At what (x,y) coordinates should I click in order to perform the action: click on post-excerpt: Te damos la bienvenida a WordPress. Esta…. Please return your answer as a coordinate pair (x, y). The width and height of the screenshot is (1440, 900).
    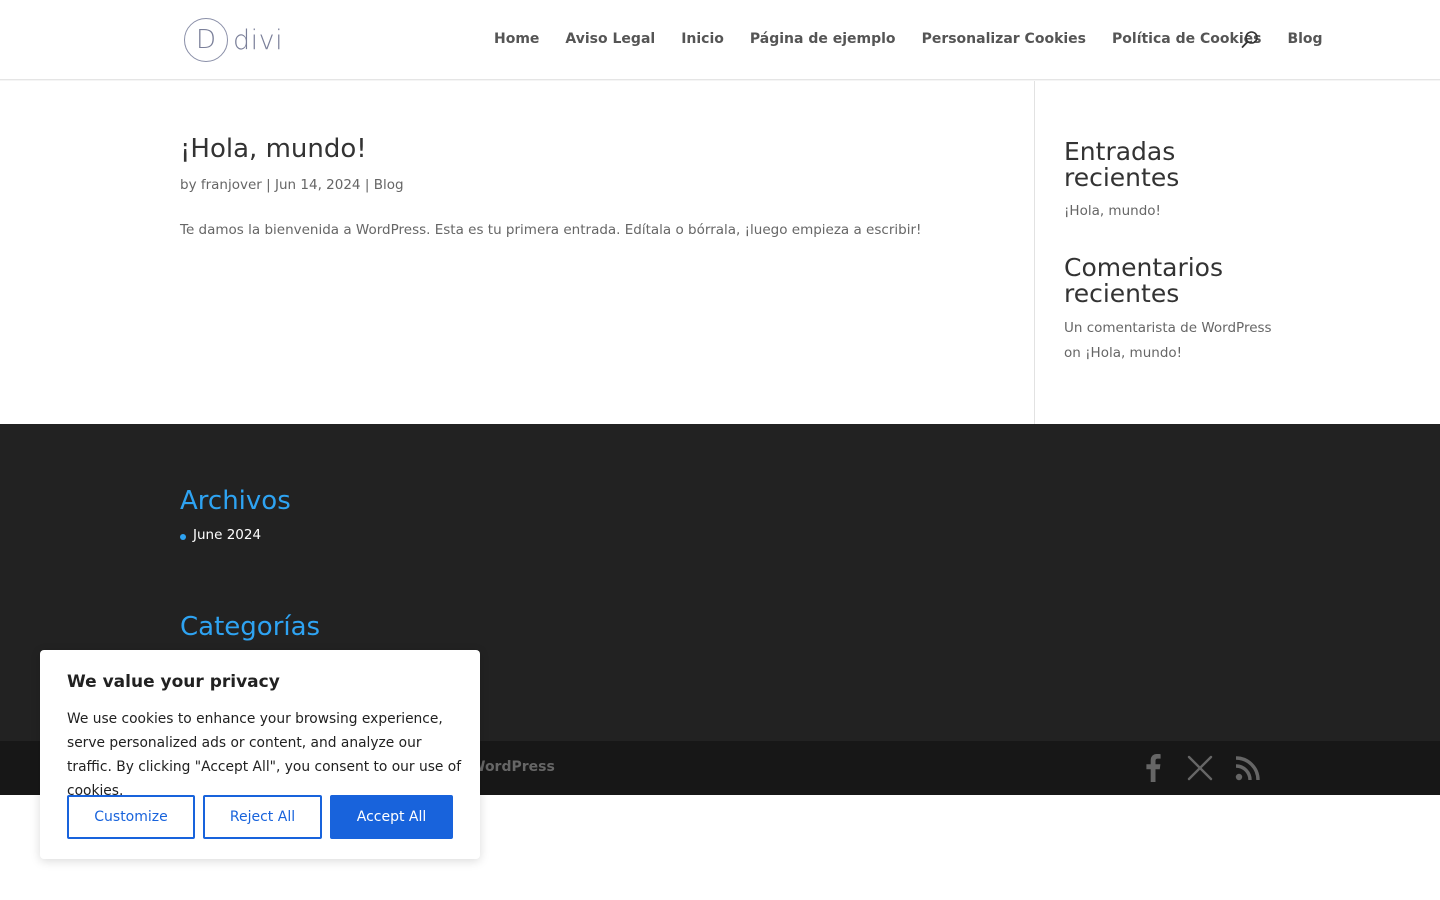
    Looking at the image, I should click on (551, 230).